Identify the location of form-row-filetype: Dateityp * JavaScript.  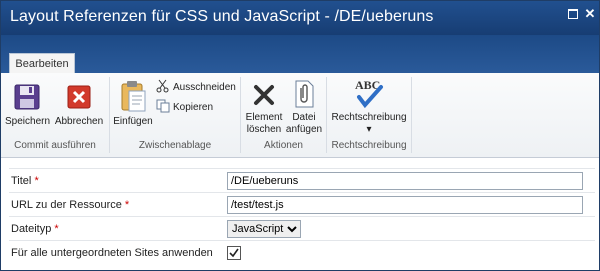
(302, 228).